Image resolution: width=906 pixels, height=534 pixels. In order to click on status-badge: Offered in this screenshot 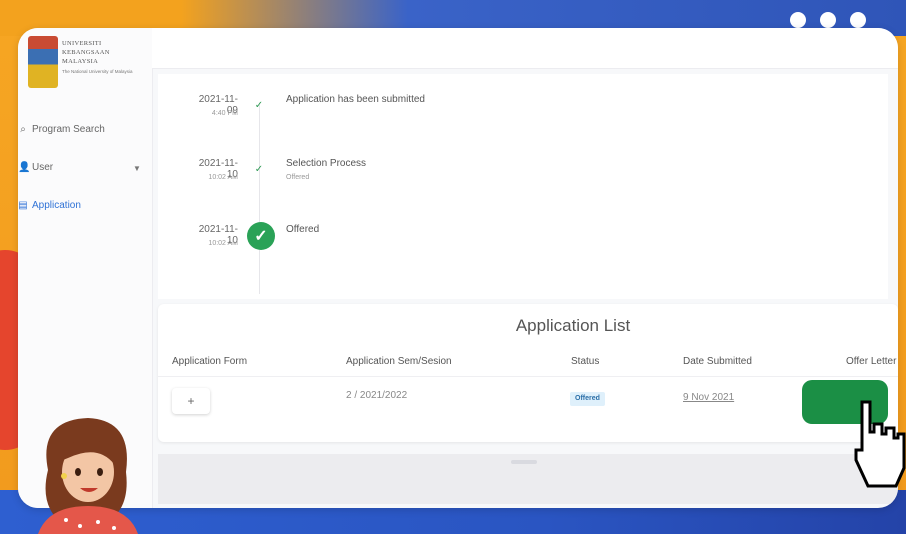, I will do `click(587, 399)`.